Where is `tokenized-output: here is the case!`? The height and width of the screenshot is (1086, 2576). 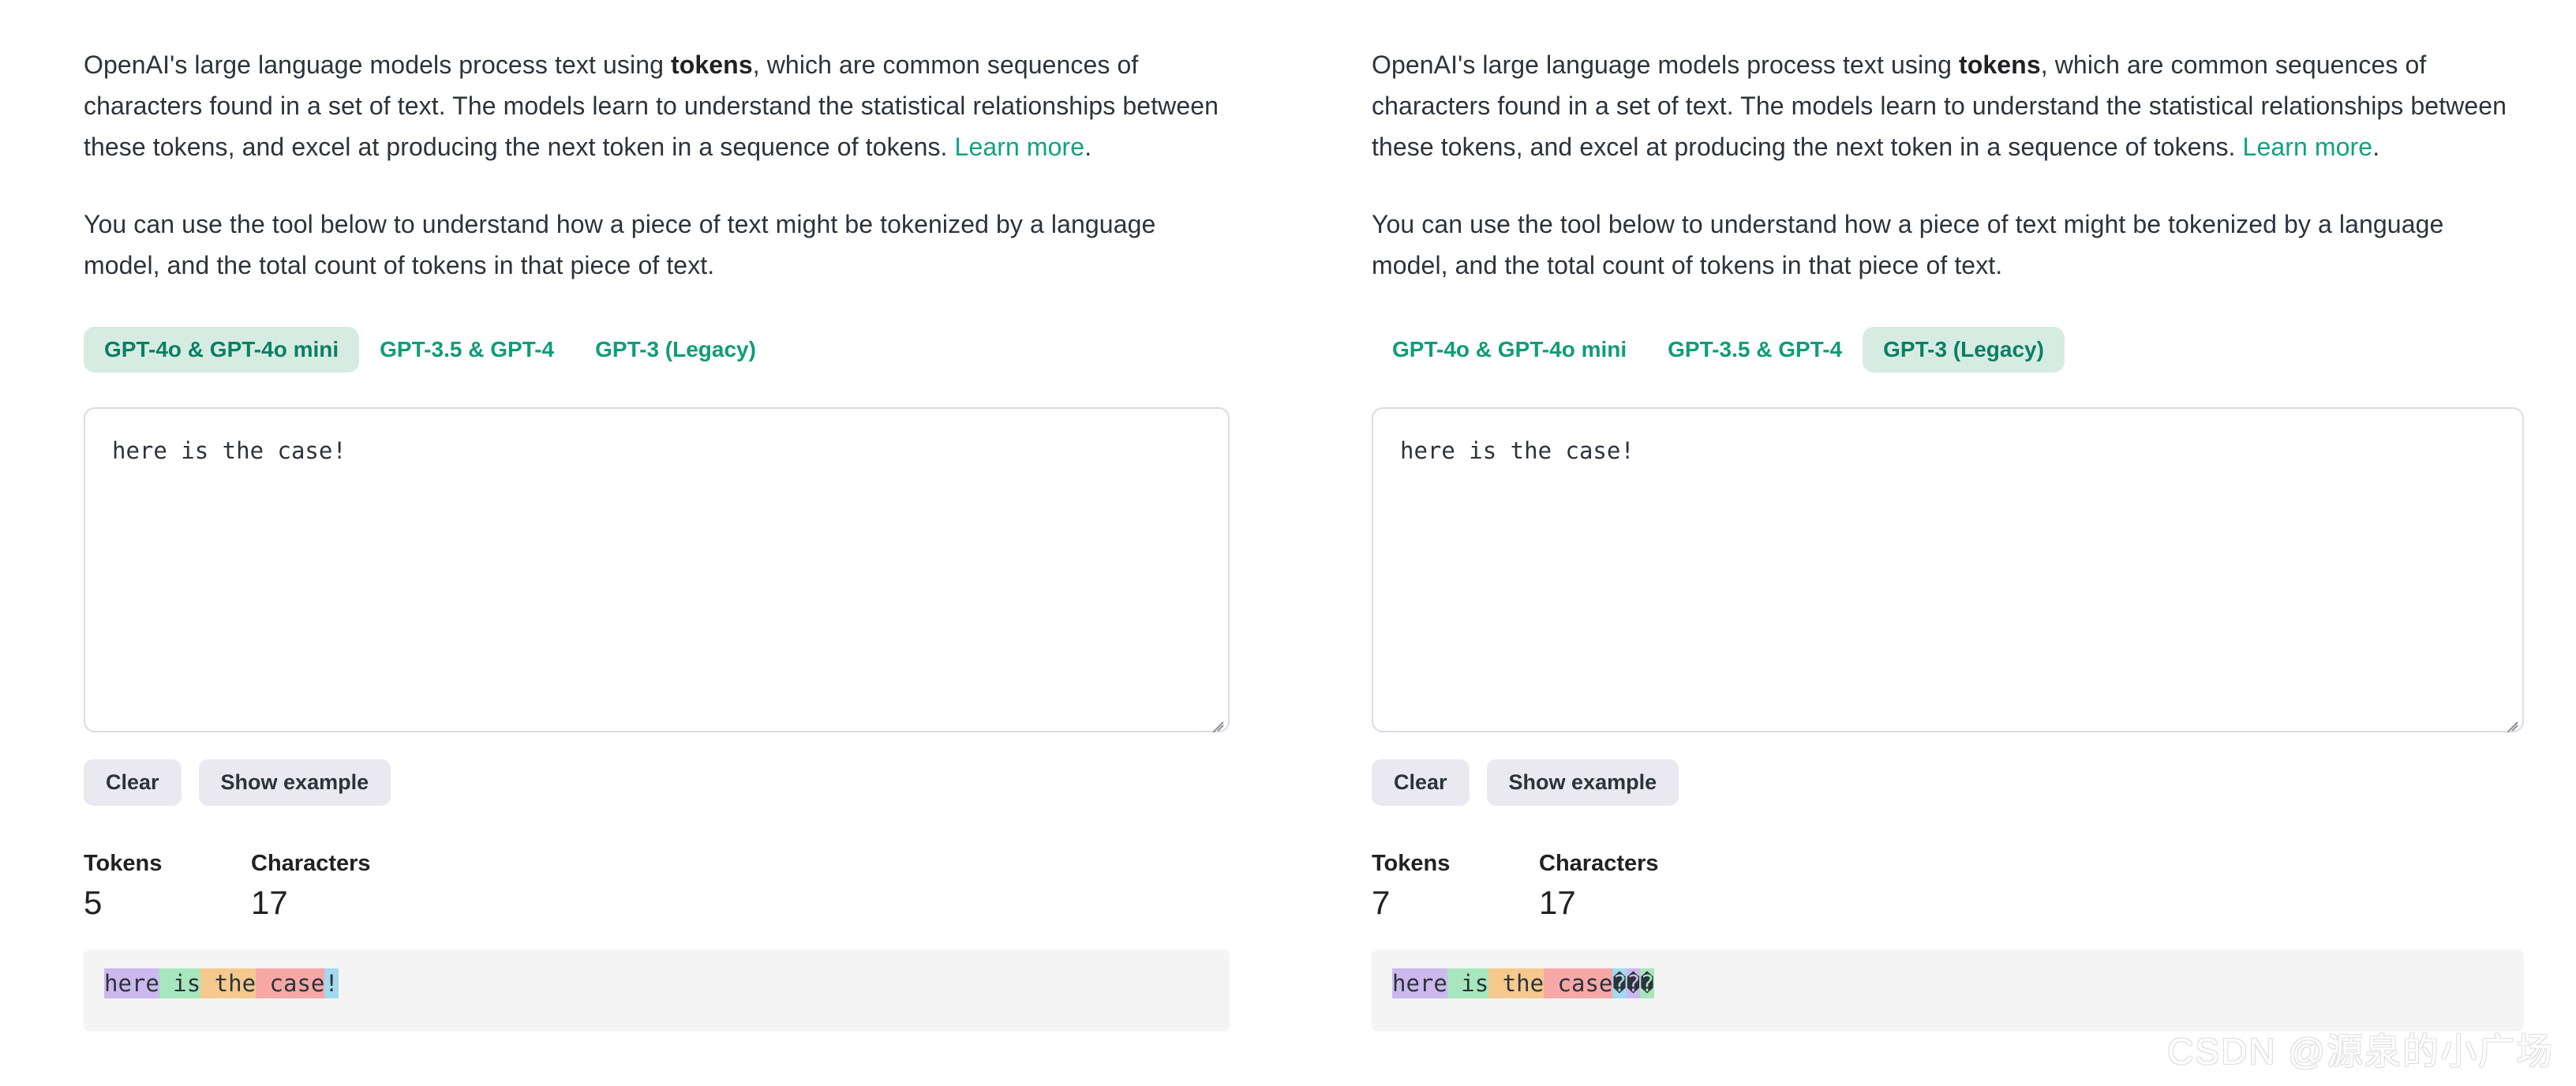 tokenized-output: here is the case! is located at coordinates (657, 991).